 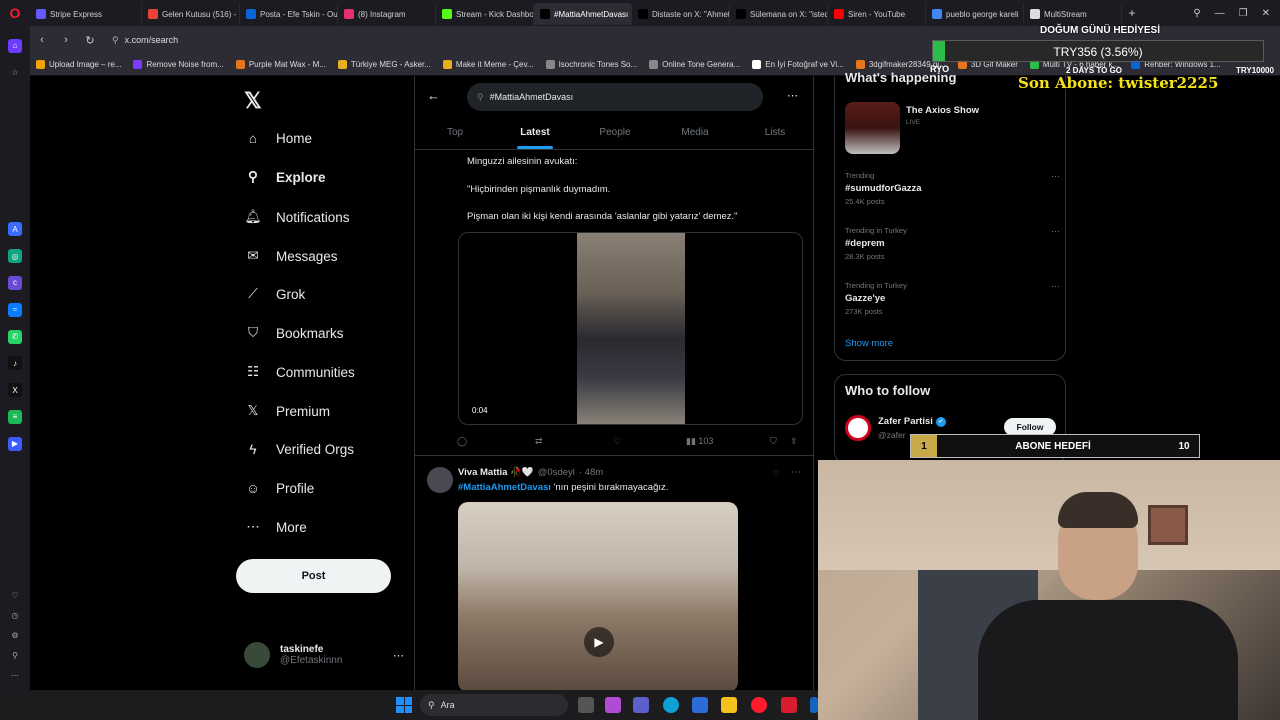 What do you see at coordinates (759, 705) in the screenshot?
I see `opera-taskbar-icon` at bounding box center [759, 705].